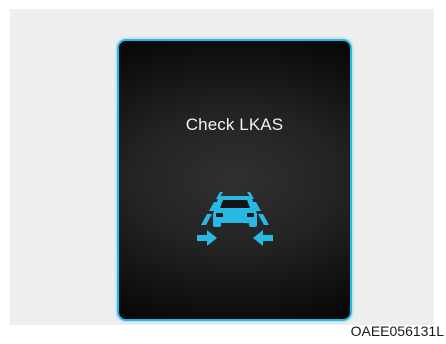 The width and height of the screenshot is (446, 344). Describe the element at coordinates (397, 331) in the screenshot. I see `figure-code-label: OAEE056131L` at that location.